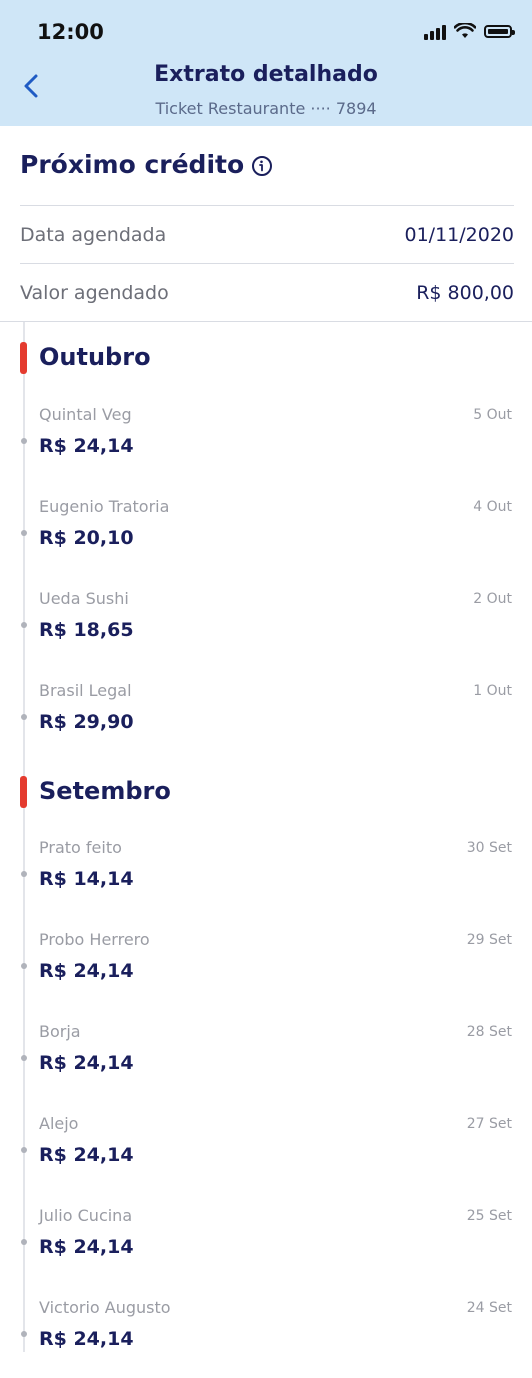 This screenshot has width=532, height=1378. What do you see at coordinates (267, 234) in the screenshot?
I see `scheduled-date-row: Data agendada 01/11/2020` at bounding box center [267, 234].